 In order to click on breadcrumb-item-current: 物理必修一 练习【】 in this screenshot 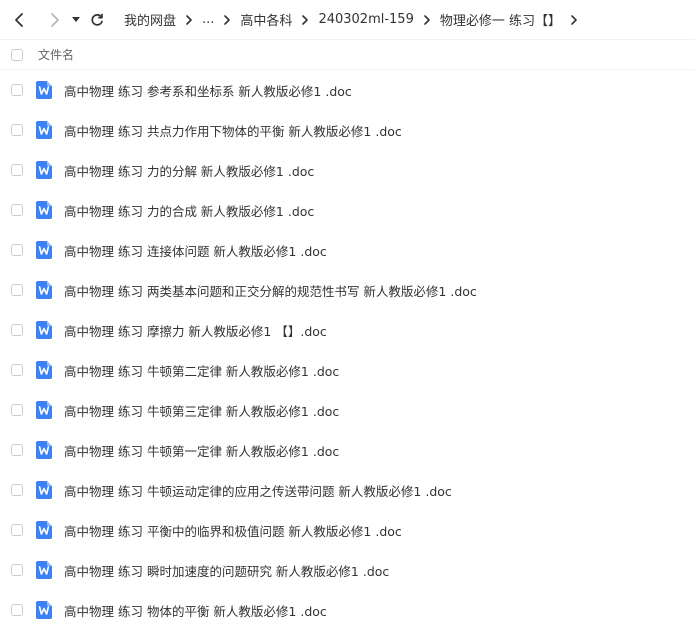, I will do `click(500, 19)`.